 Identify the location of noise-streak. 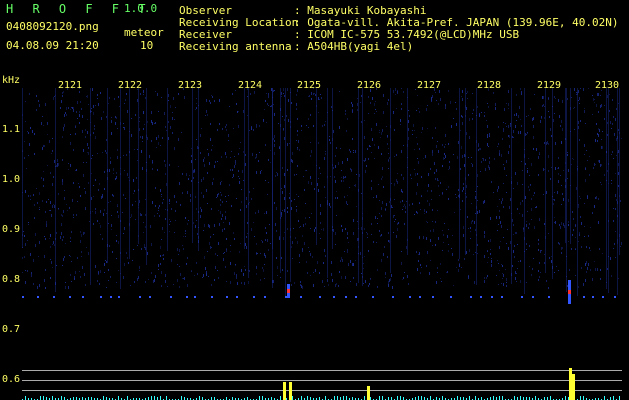
(138, 166).